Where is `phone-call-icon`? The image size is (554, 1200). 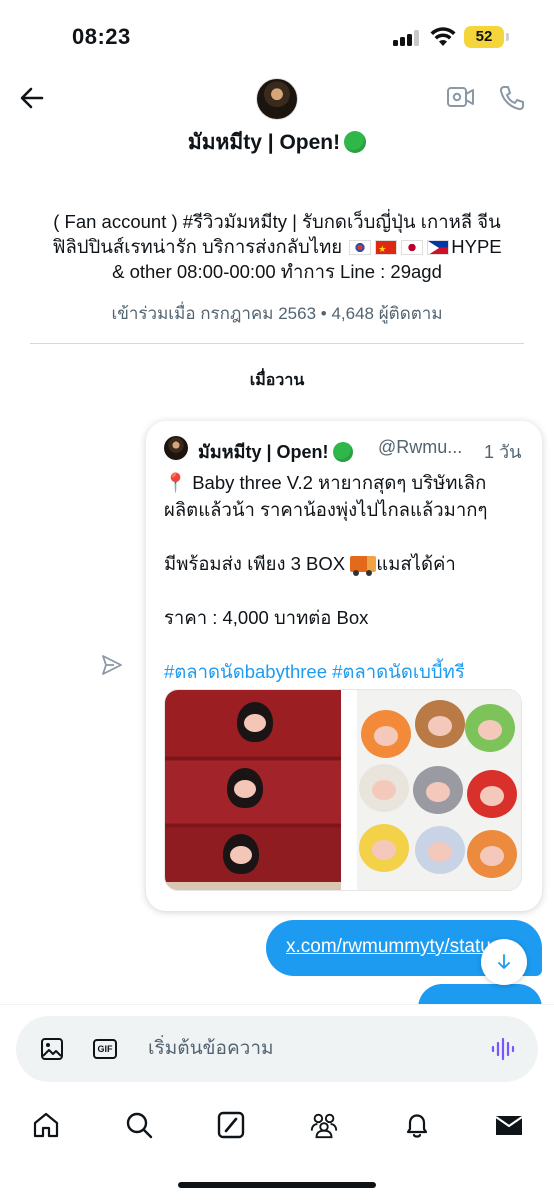
phone-call-icon is located at coordinates (512, 98).